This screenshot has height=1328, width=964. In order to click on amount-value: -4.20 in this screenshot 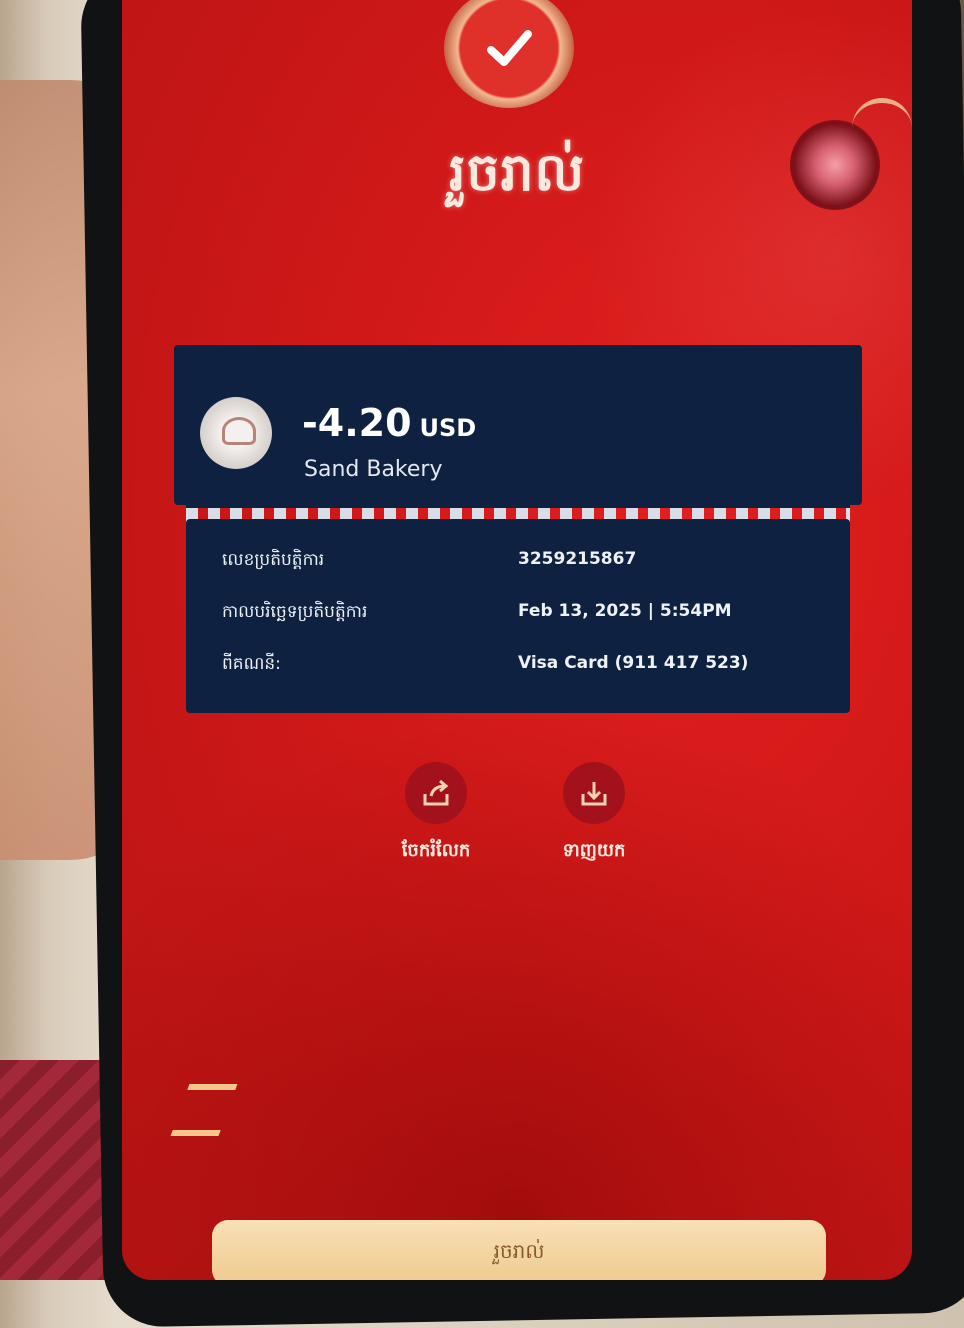, I will do `click(357, 423)`.